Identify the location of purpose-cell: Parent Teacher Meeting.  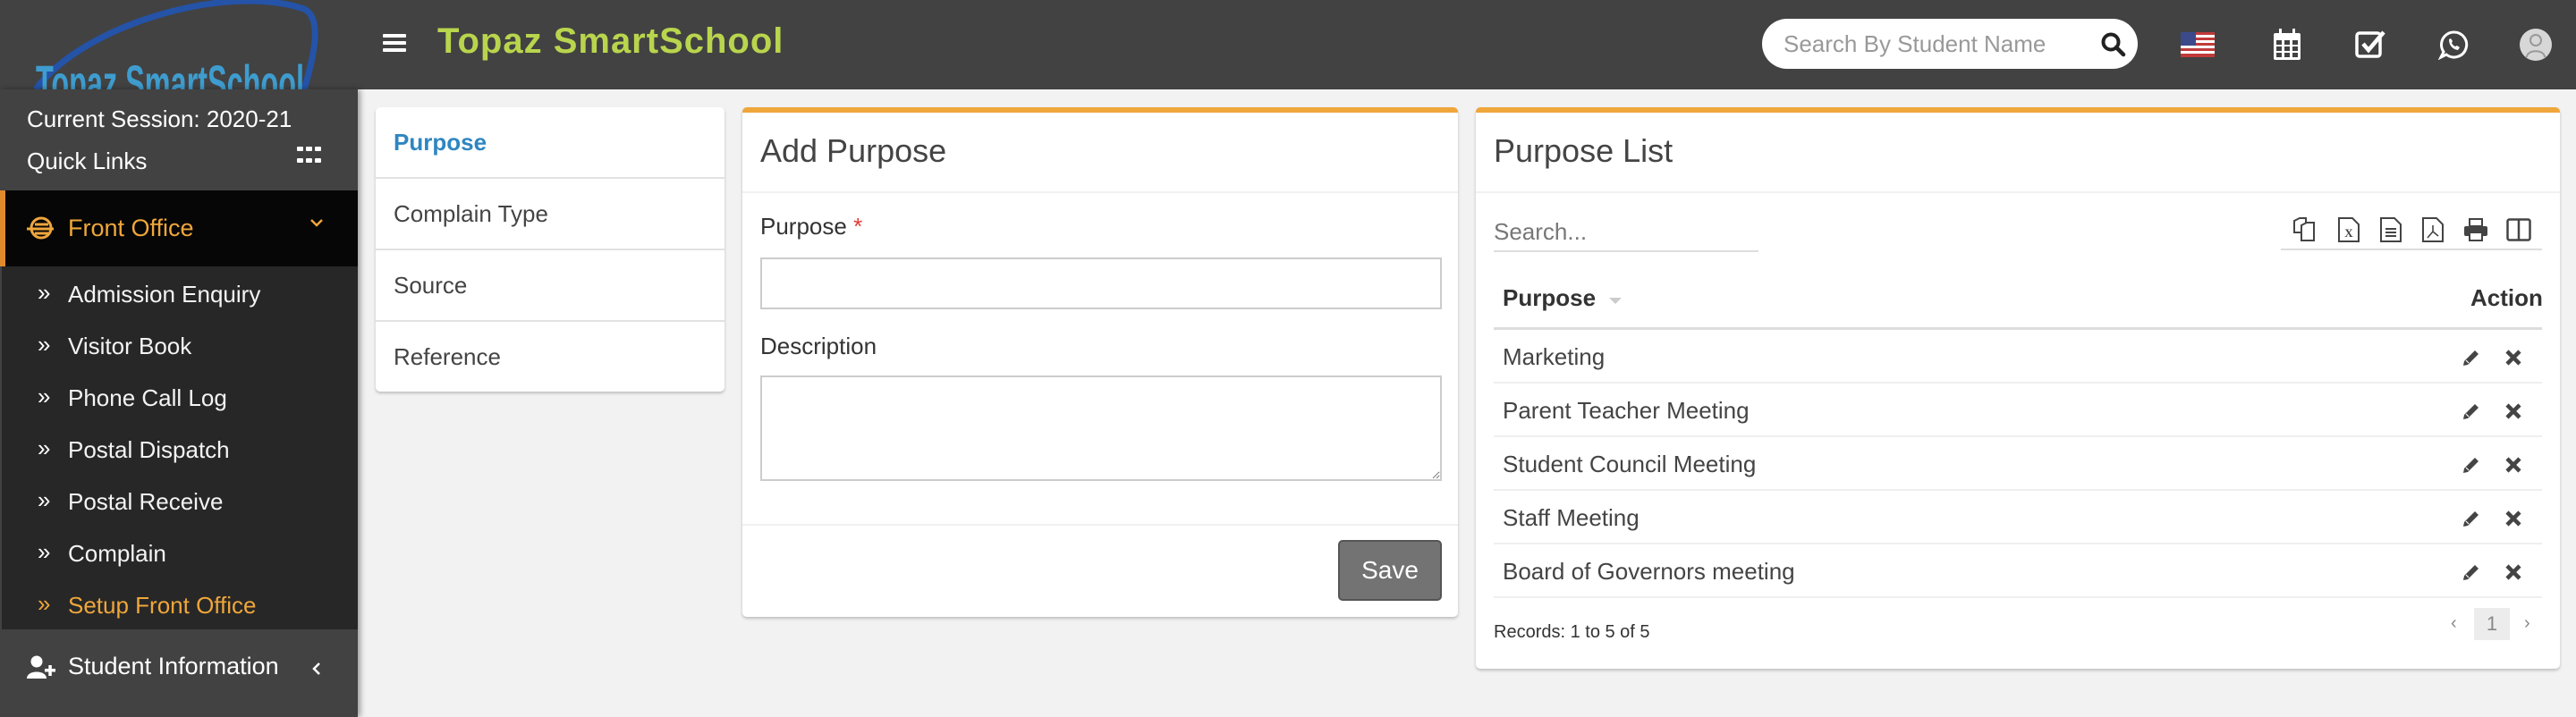
(1626, 410).